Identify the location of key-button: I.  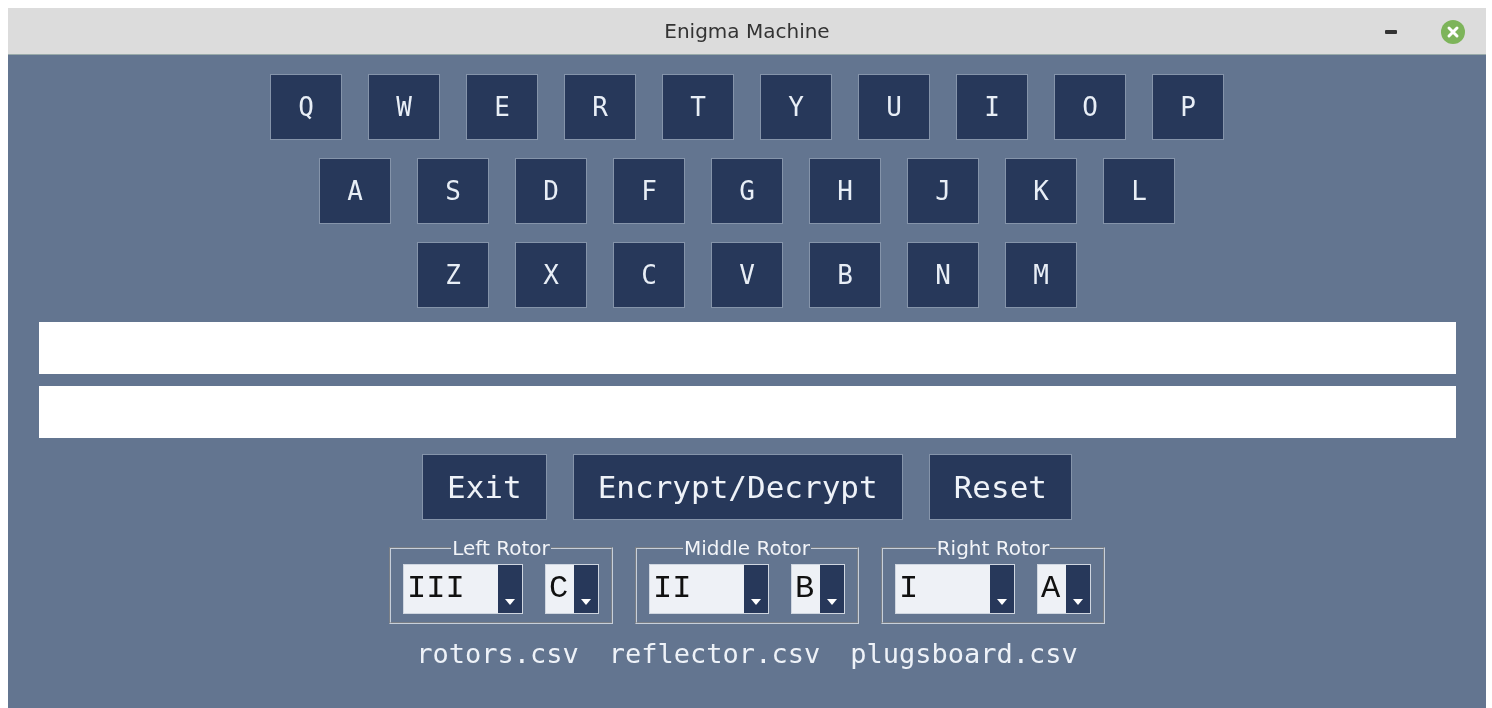
(992, 107).